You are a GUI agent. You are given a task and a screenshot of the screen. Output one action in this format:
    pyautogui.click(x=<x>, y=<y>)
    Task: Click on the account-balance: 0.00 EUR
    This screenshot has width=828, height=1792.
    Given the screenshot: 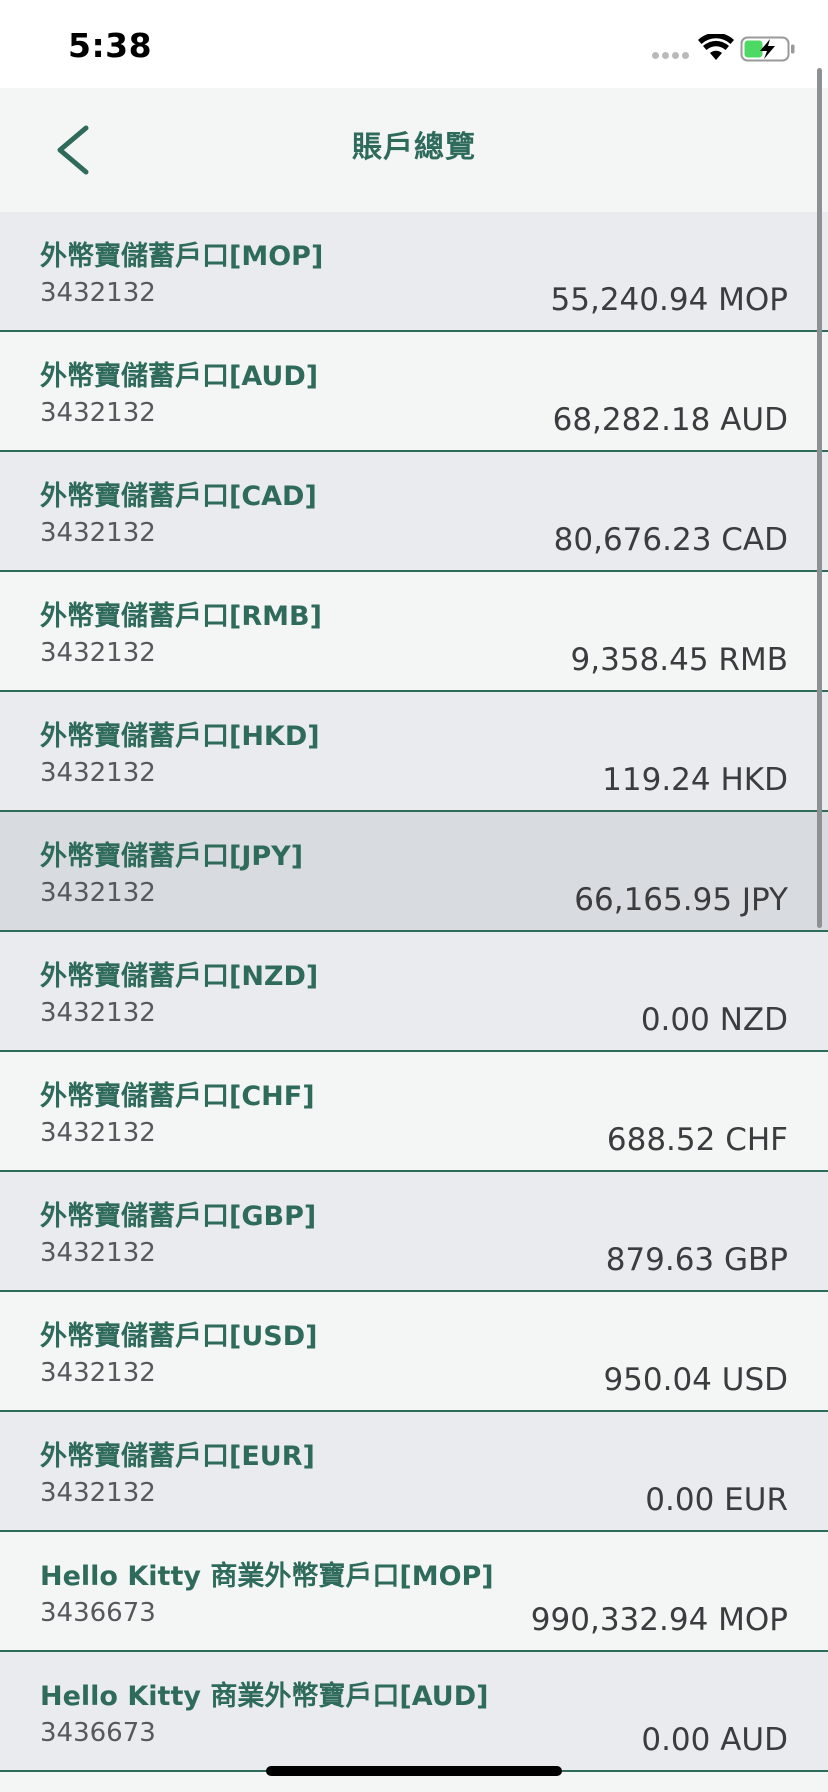 What is the action you would take?
    pyautogui.click(x=716, y=1500)
    